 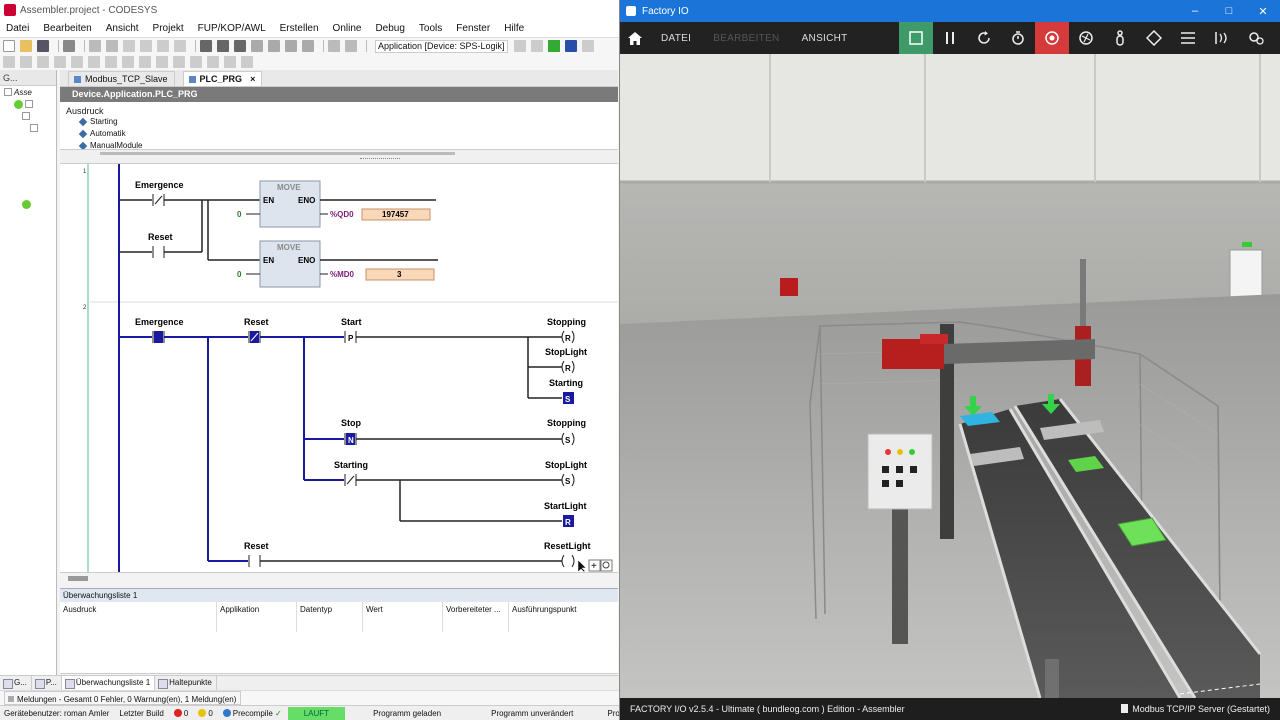 I want to click on tree-row-application, so click(x=28, y=128).